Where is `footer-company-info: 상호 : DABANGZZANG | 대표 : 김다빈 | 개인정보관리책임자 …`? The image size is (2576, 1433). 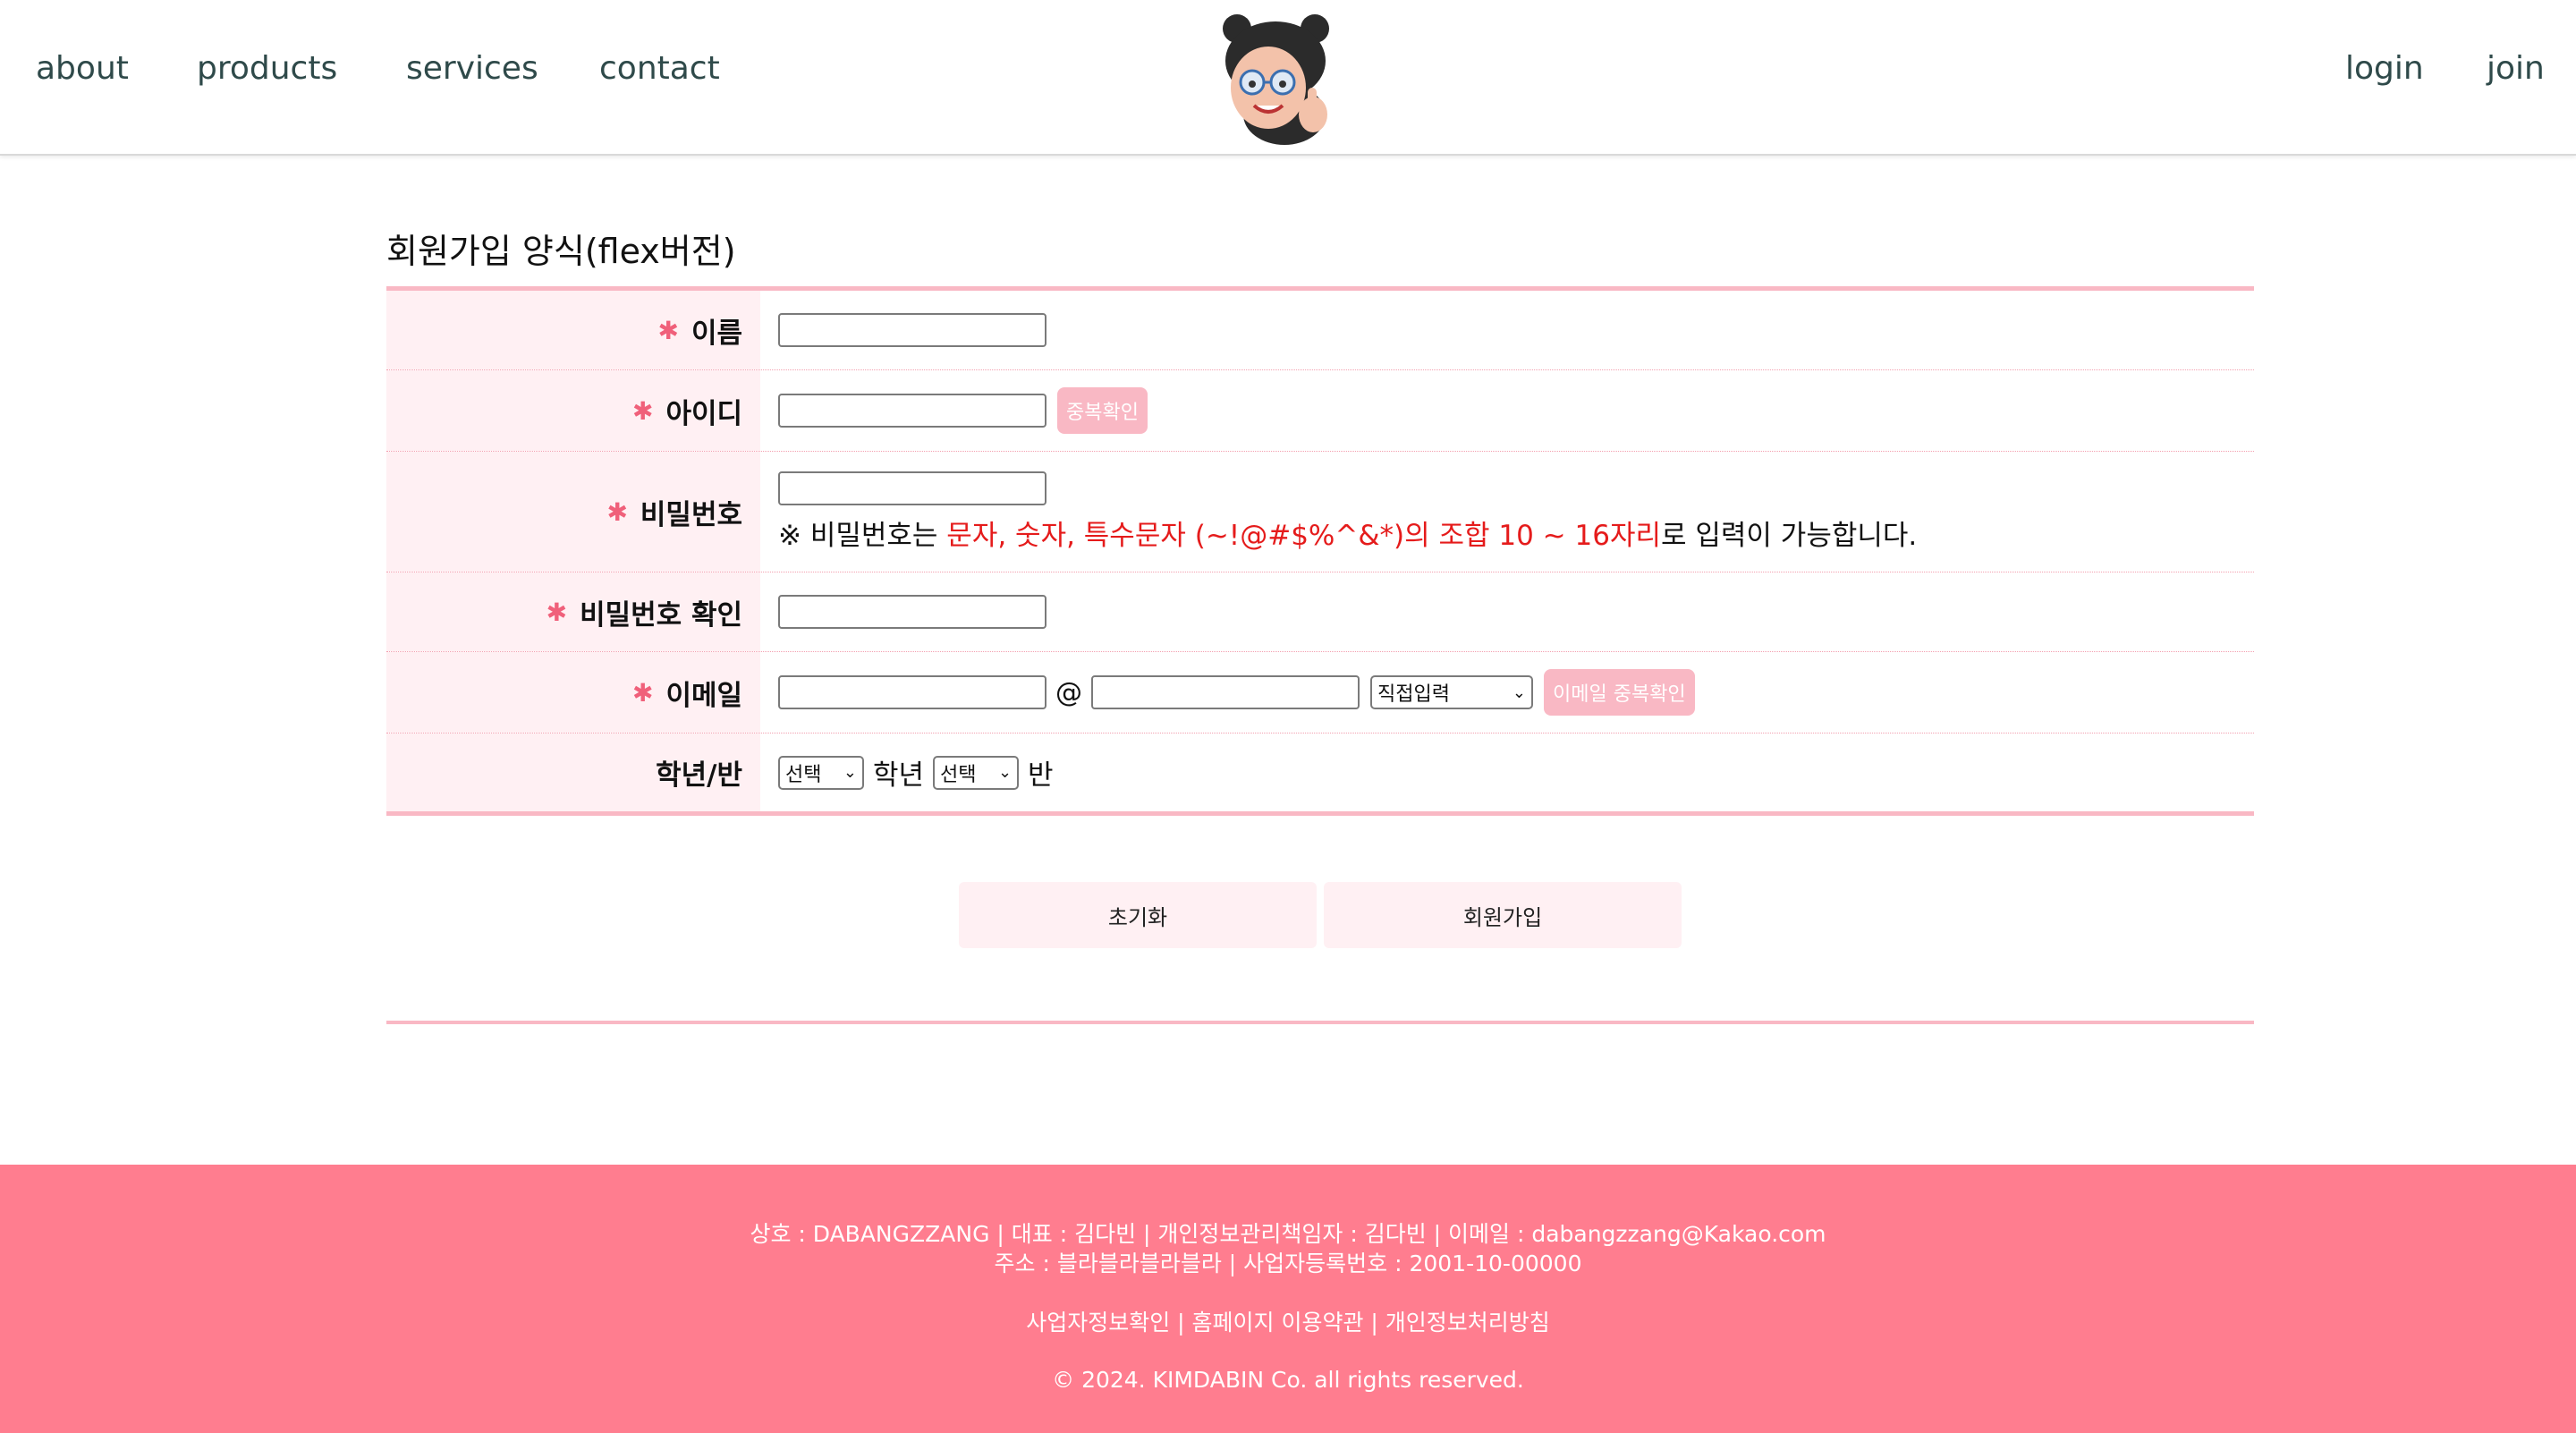 footer-company-info: 상호 : DABANGZZANG | 대표 : 김다빈 | 개인정보관리책임자 … is located at coordinates (1288, 1234).